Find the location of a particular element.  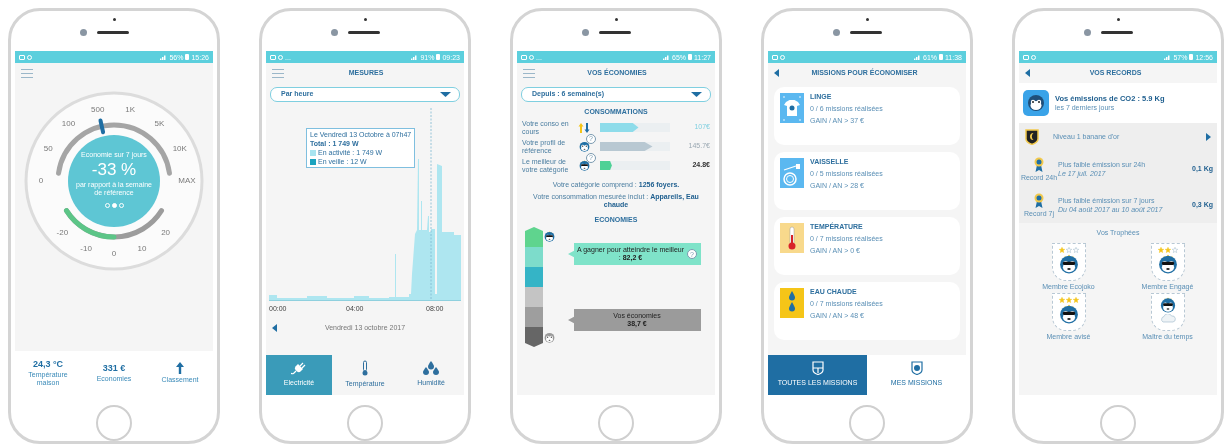

scale-label: 100 is located at coordinates (68, 124).